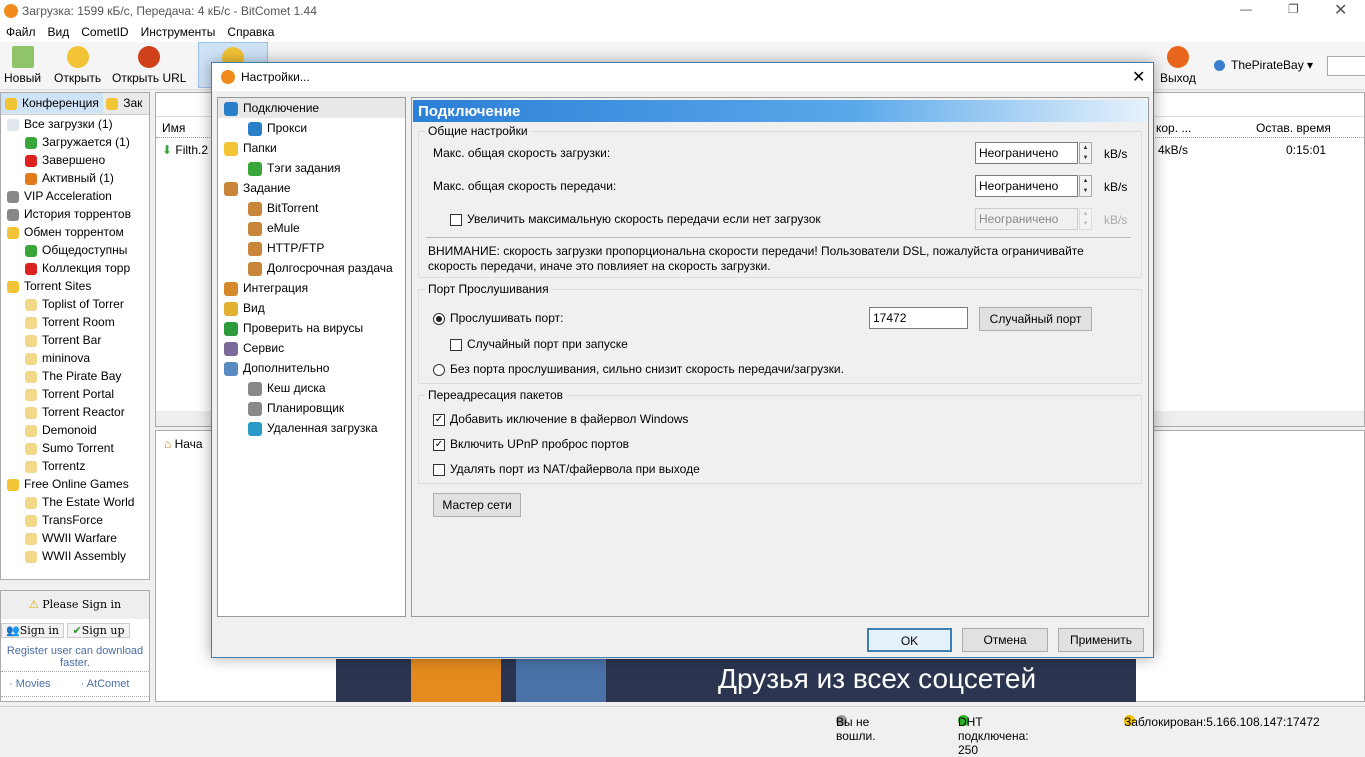  What do you see at coordinates (75, 232) in the screenshot?
I see `sidebar-item: Обмен торрентом` at bounding box center [75, 232].